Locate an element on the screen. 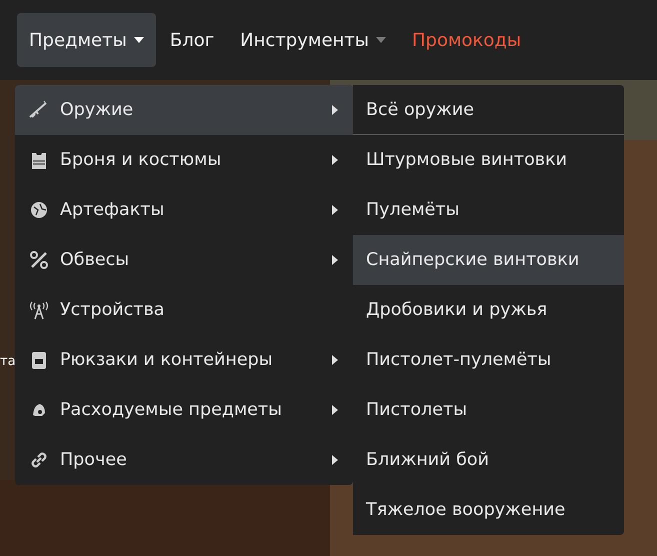 The height and width of the screenshot is (556, 657). submenu-item: Штурмовые винтовки is located at coordinates (488, 160).